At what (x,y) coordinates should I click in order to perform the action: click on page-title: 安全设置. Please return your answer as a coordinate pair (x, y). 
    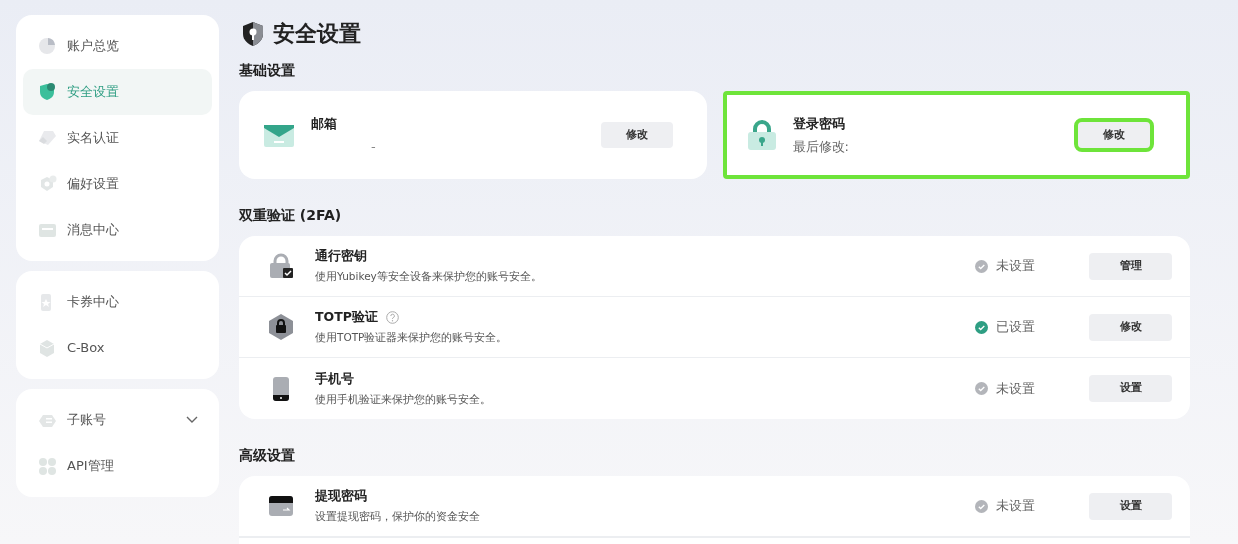
    Looking at the image, I should click on (317, 34).